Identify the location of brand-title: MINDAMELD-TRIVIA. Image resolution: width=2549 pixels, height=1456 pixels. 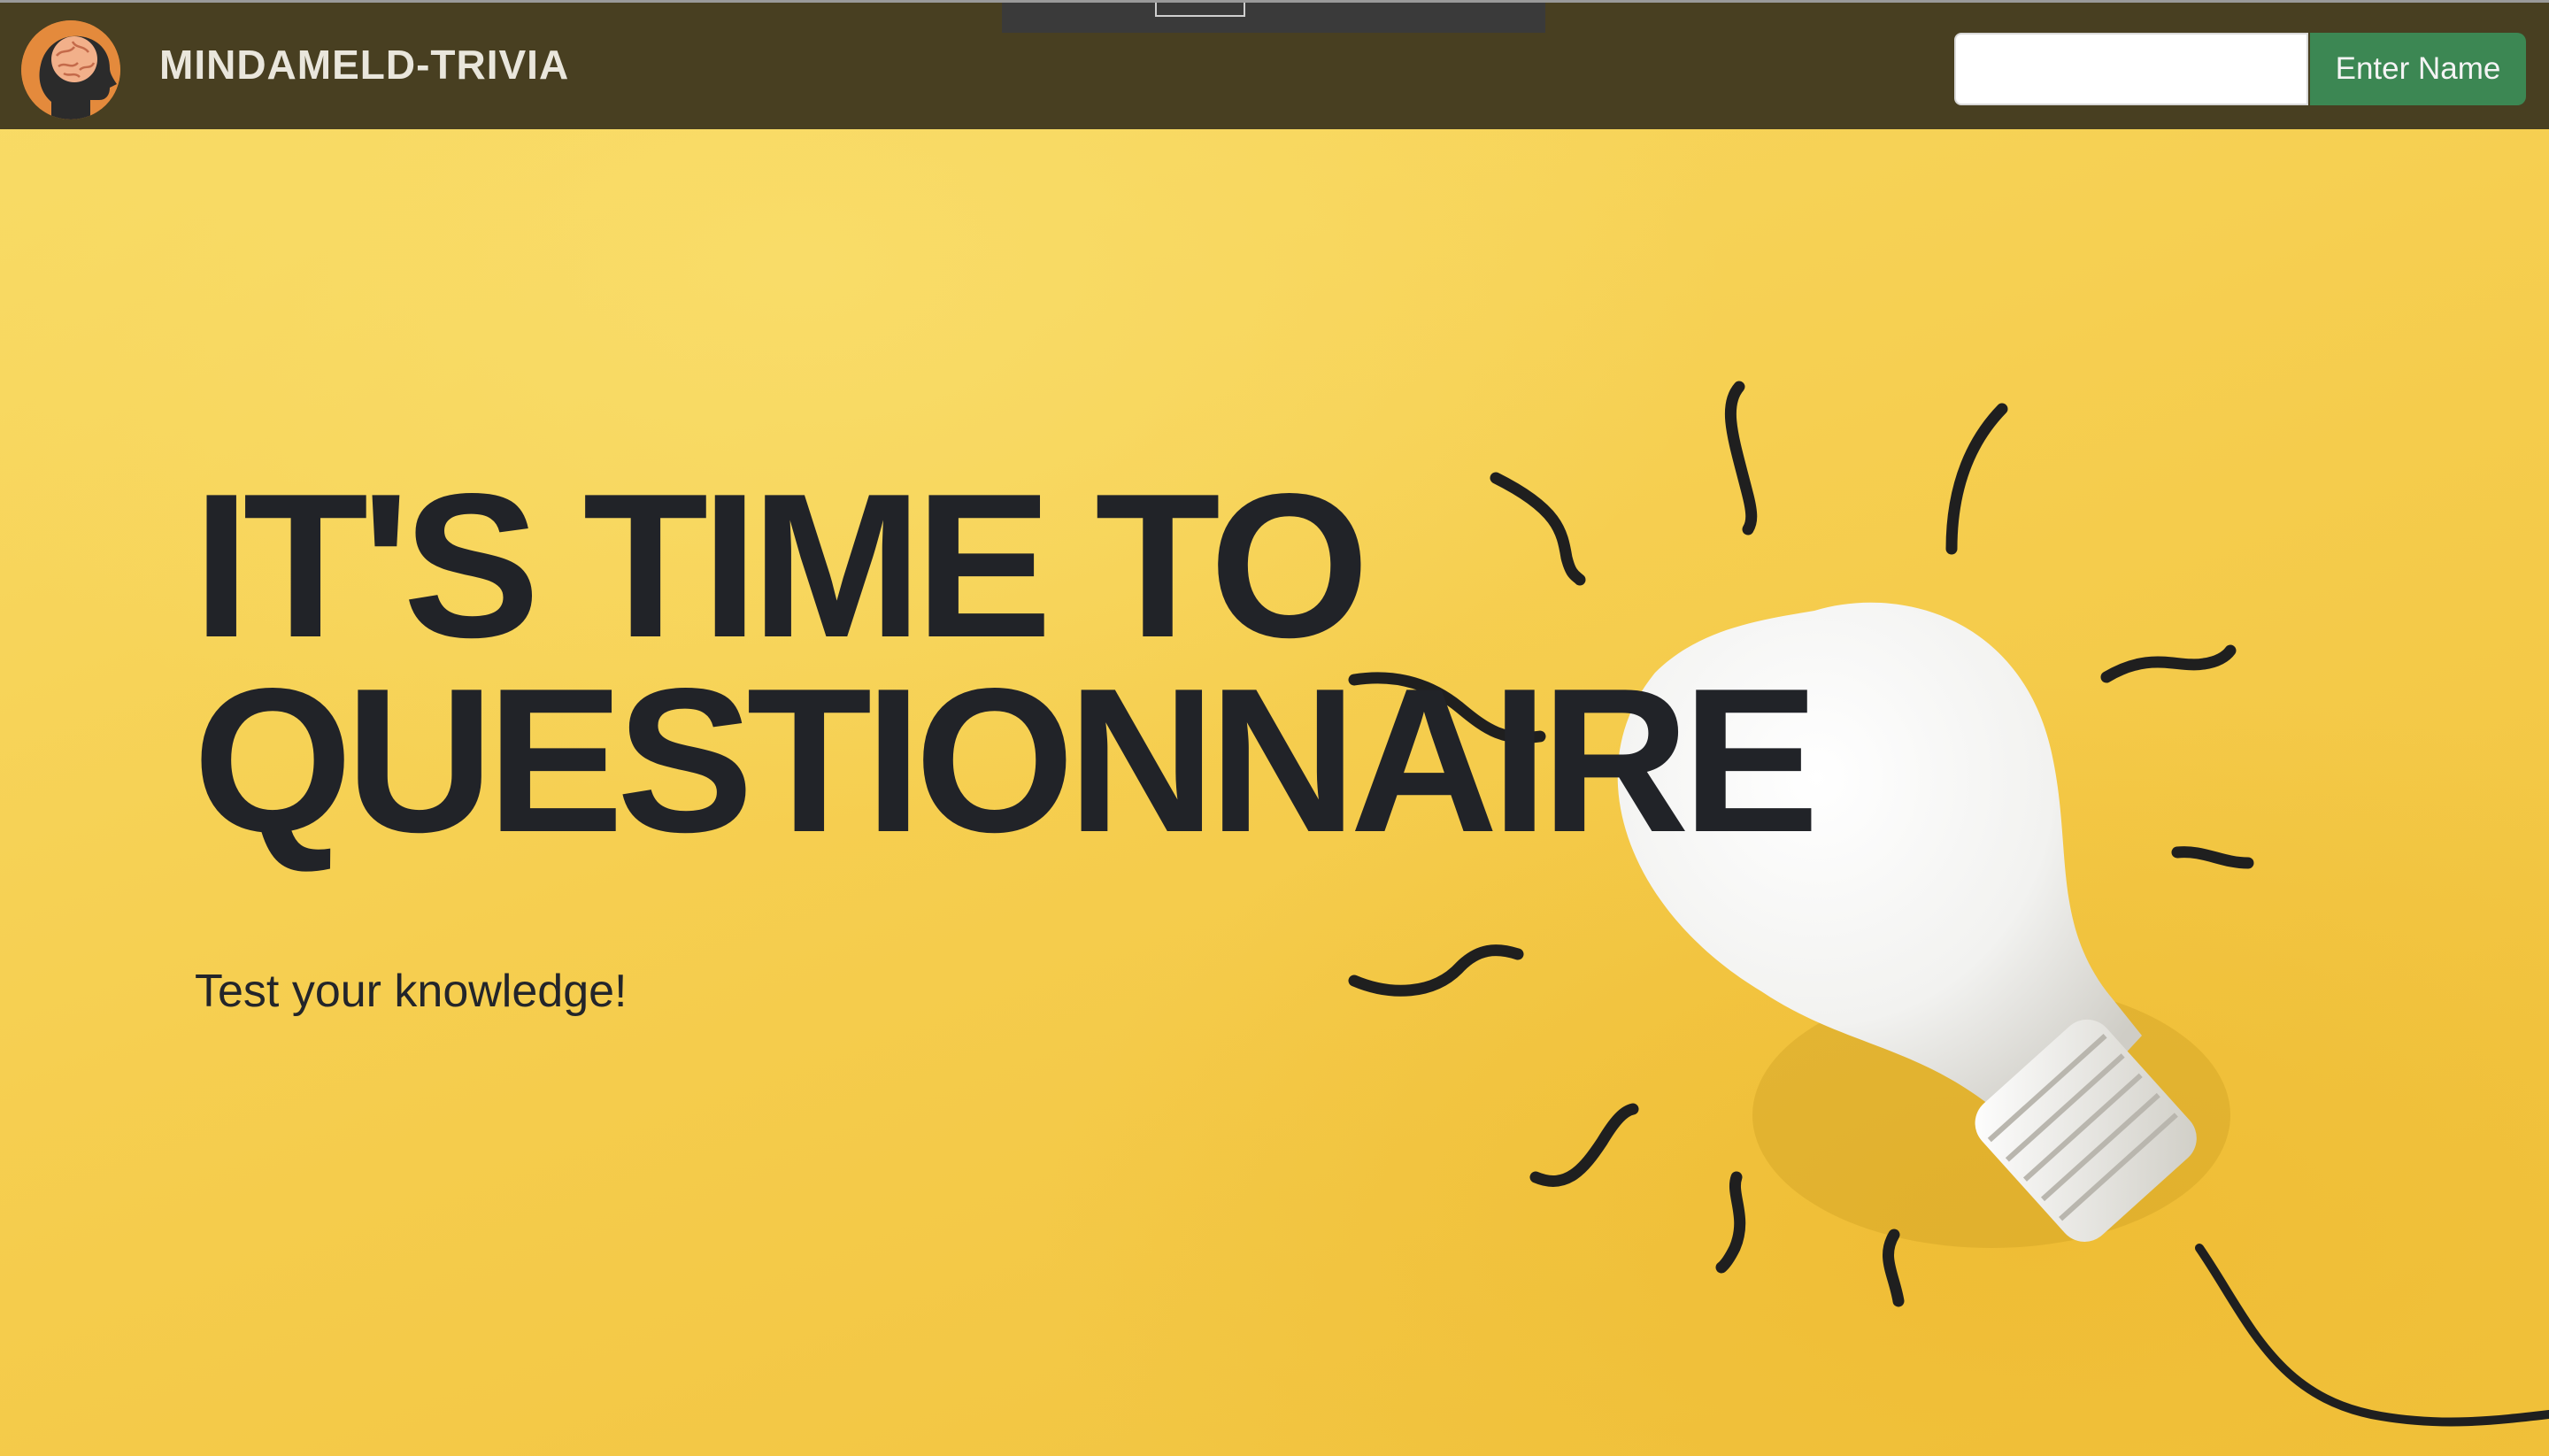
(364, 65).